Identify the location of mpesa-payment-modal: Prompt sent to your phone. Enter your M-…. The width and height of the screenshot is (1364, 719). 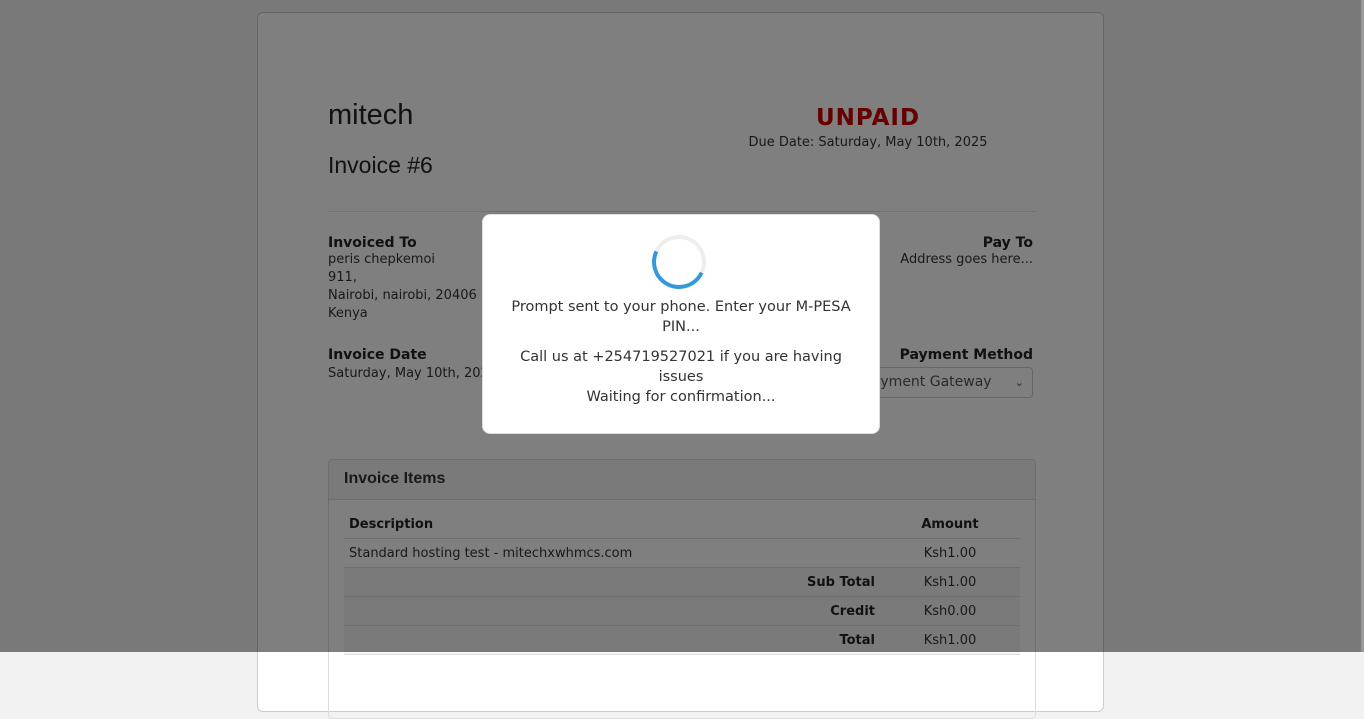
(681, 324).